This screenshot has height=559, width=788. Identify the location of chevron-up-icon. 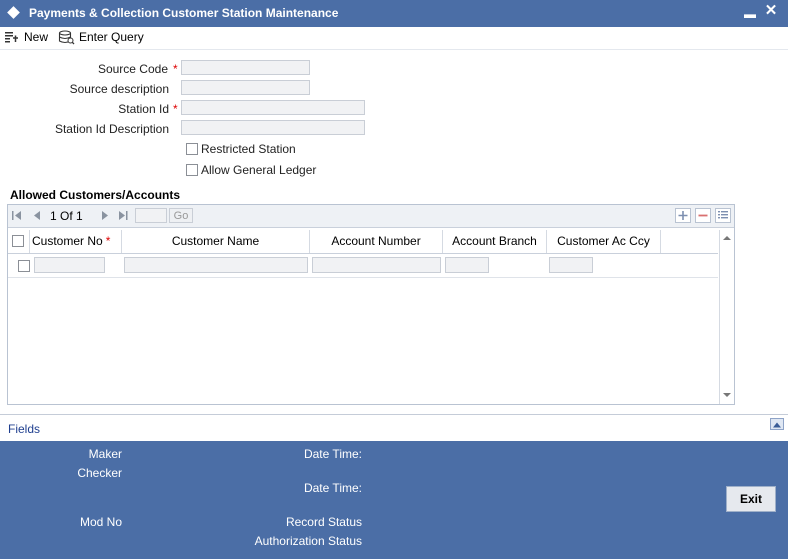
(777, 424).